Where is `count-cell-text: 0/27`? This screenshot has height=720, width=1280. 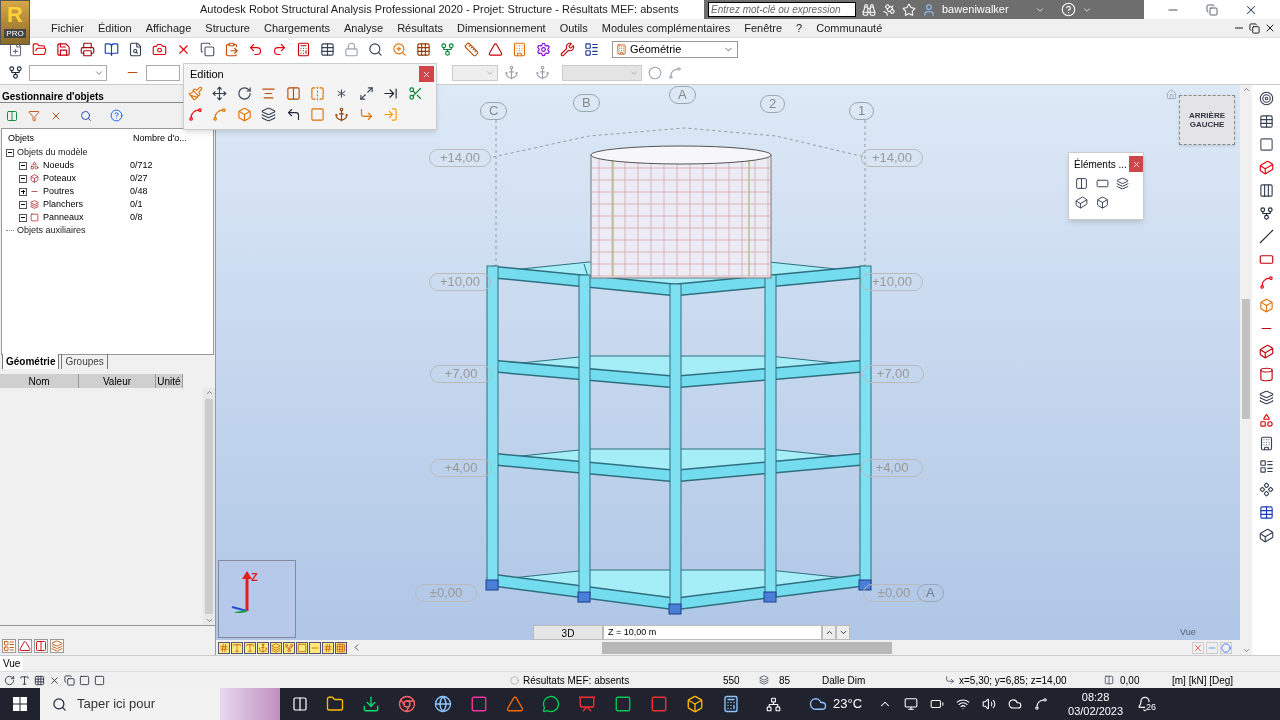 count-cell-text: 0/27 is located at coordinates (139, 178).